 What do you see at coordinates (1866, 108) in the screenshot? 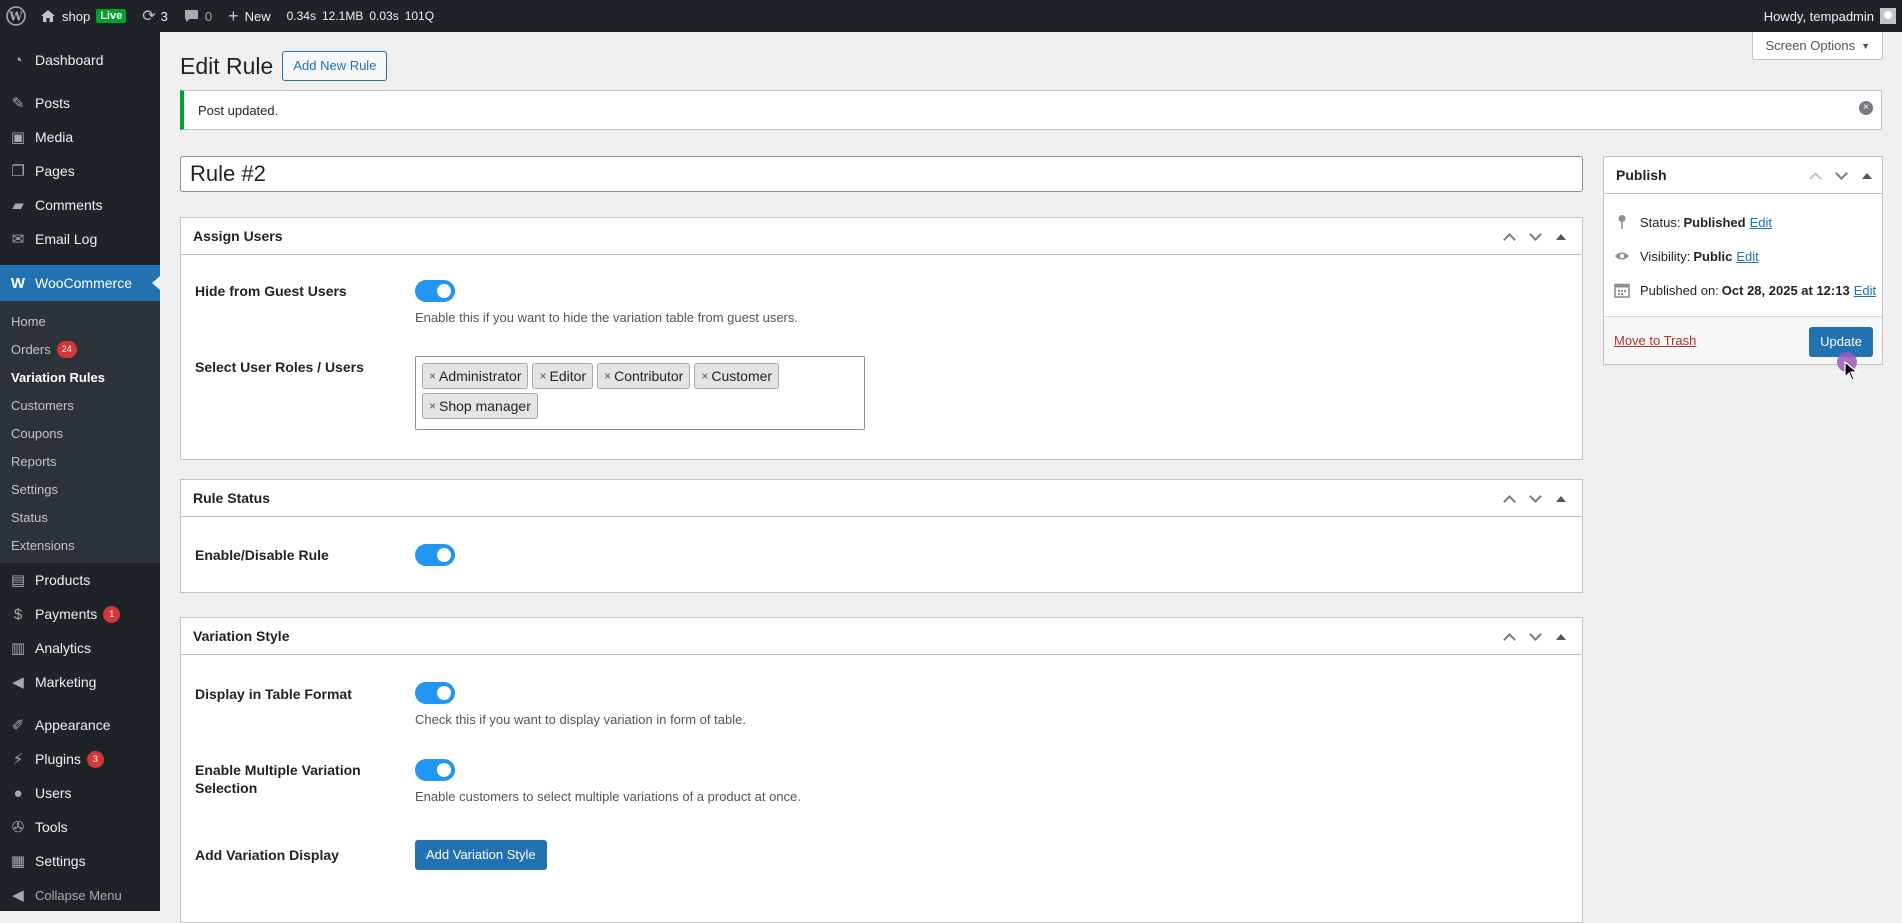
I see `dismiss-icon: ×` at bounding box center [1866, 108].